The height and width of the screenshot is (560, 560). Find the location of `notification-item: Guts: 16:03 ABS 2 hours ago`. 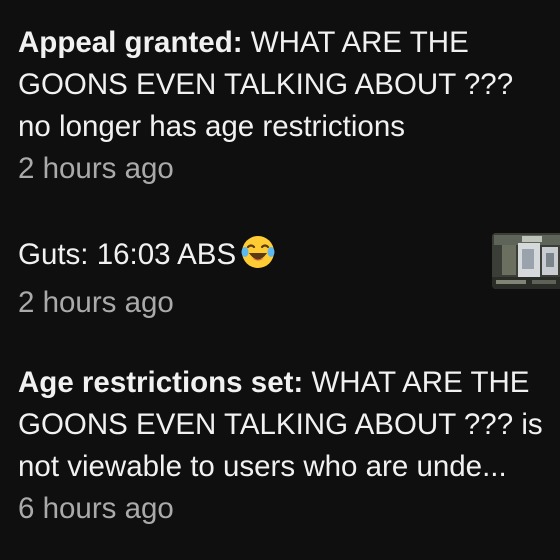

notification-item: Guts: 16:03 ABS 2 hours ago is located at coordinates (248, 279).